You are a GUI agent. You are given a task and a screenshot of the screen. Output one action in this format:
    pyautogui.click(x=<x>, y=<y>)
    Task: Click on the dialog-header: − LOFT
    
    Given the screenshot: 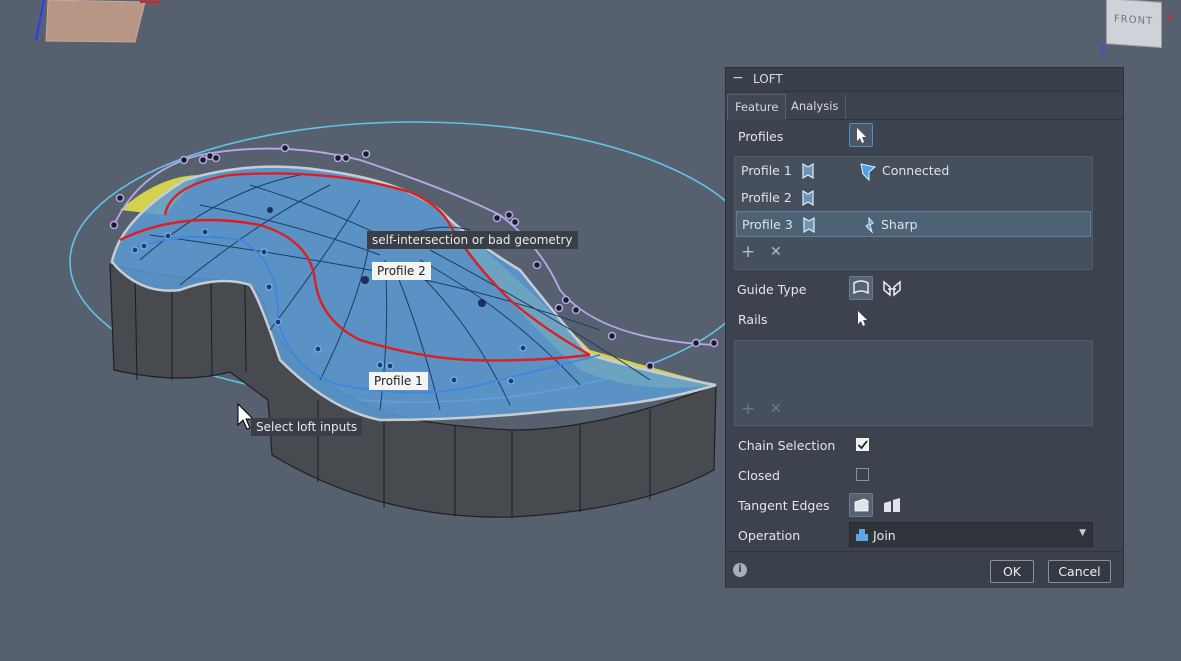 What is the action you would take?
    pyautogui.click(x=924, y=80)
    